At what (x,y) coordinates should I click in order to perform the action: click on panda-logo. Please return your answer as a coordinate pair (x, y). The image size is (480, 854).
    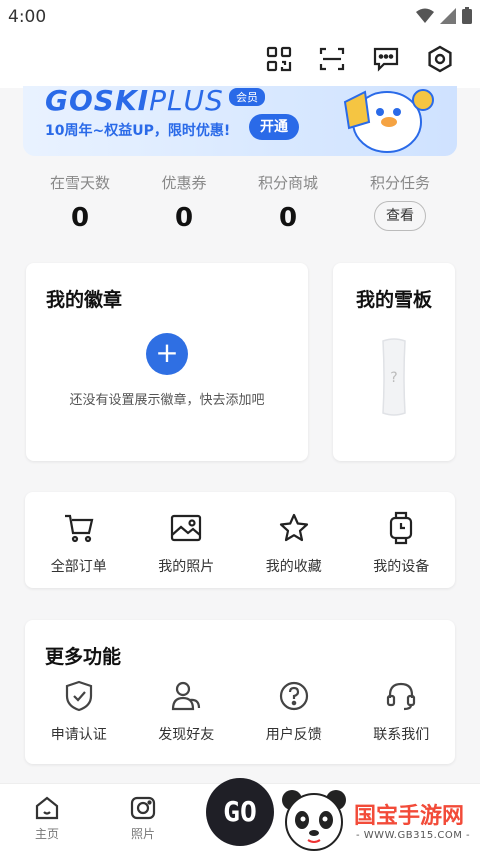
    Looking at the image, I should click on (314, 820).